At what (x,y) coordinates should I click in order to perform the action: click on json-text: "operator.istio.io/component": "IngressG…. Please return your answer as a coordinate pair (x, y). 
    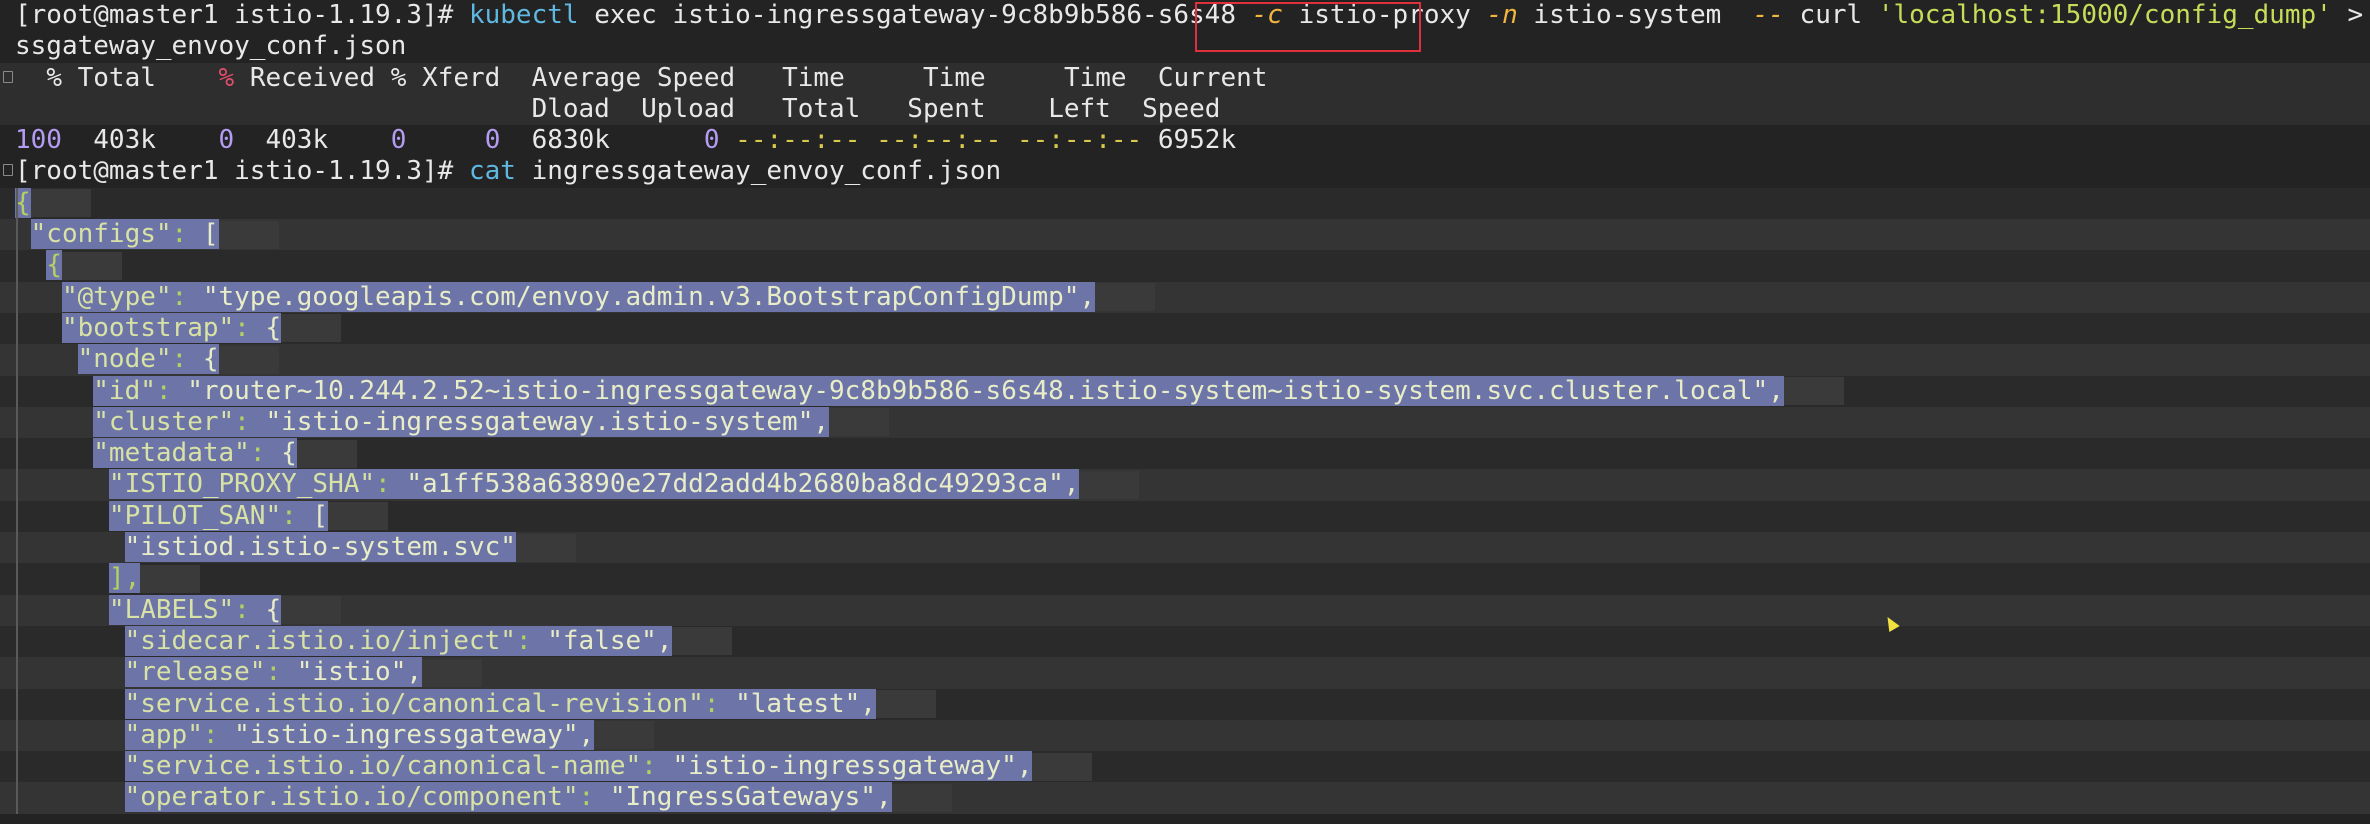
    Looking at the image, I should click on (508, 797).